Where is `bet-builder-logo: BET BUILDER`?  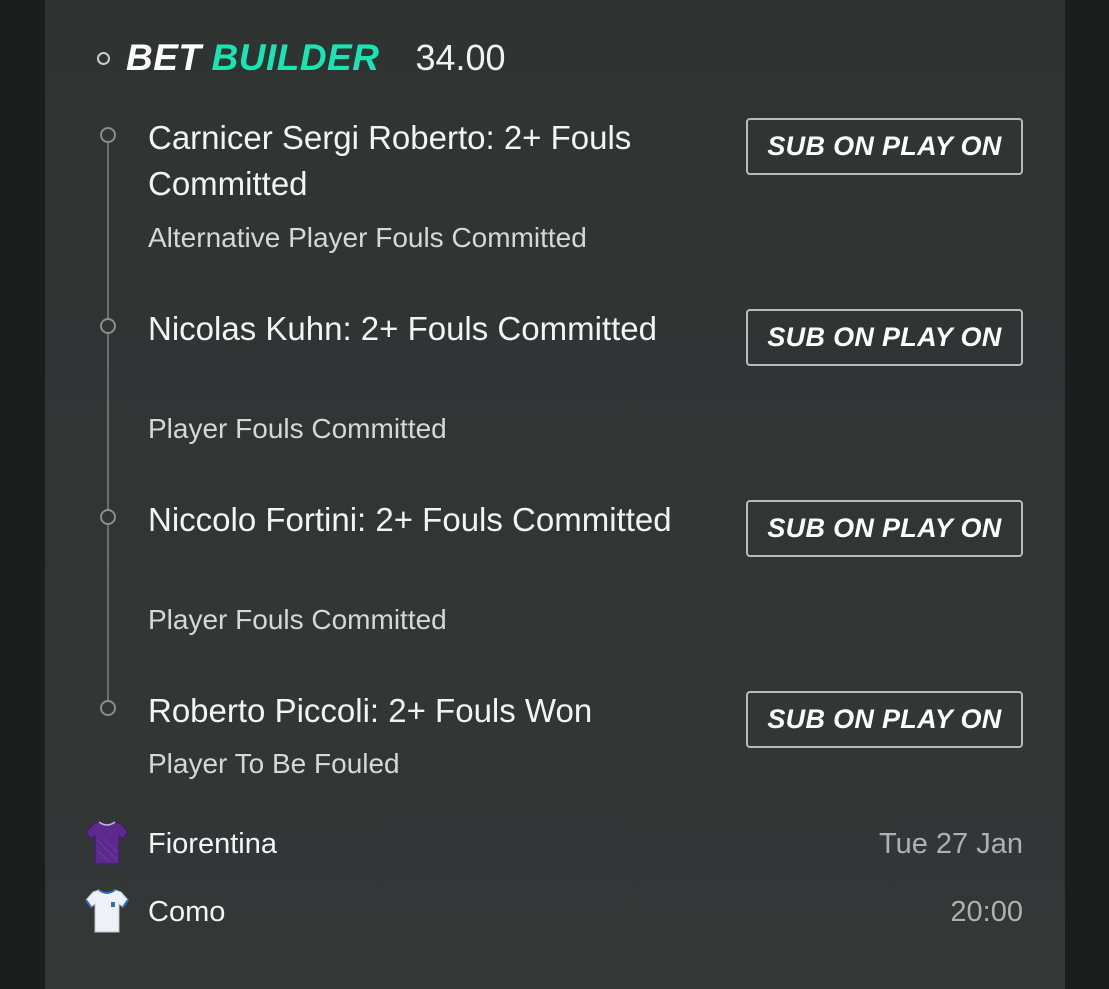 bet-builder-logo: BET BUILDER is located at coordinates (252, 58).